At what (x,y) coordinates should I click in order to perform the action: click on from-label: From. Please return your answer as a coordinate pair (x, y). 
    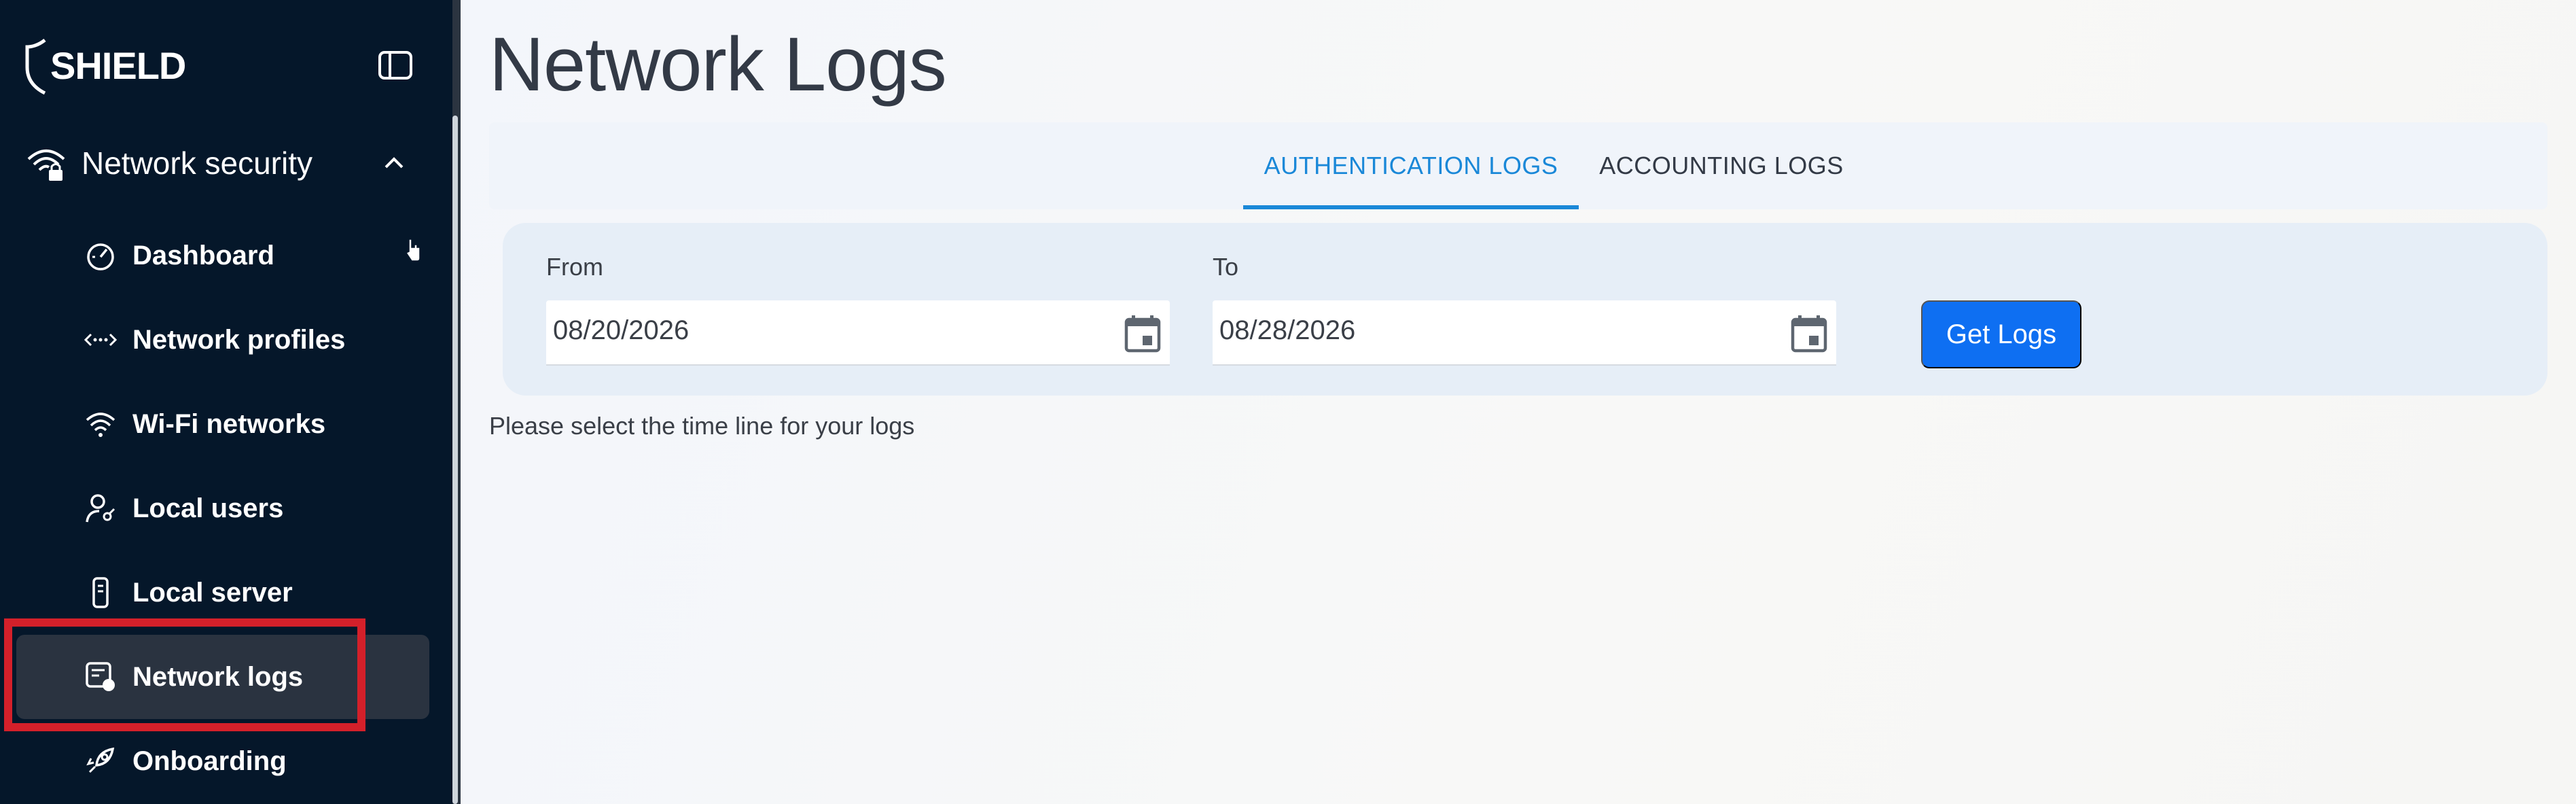
    Looking at the image, I should click on (574, 267).